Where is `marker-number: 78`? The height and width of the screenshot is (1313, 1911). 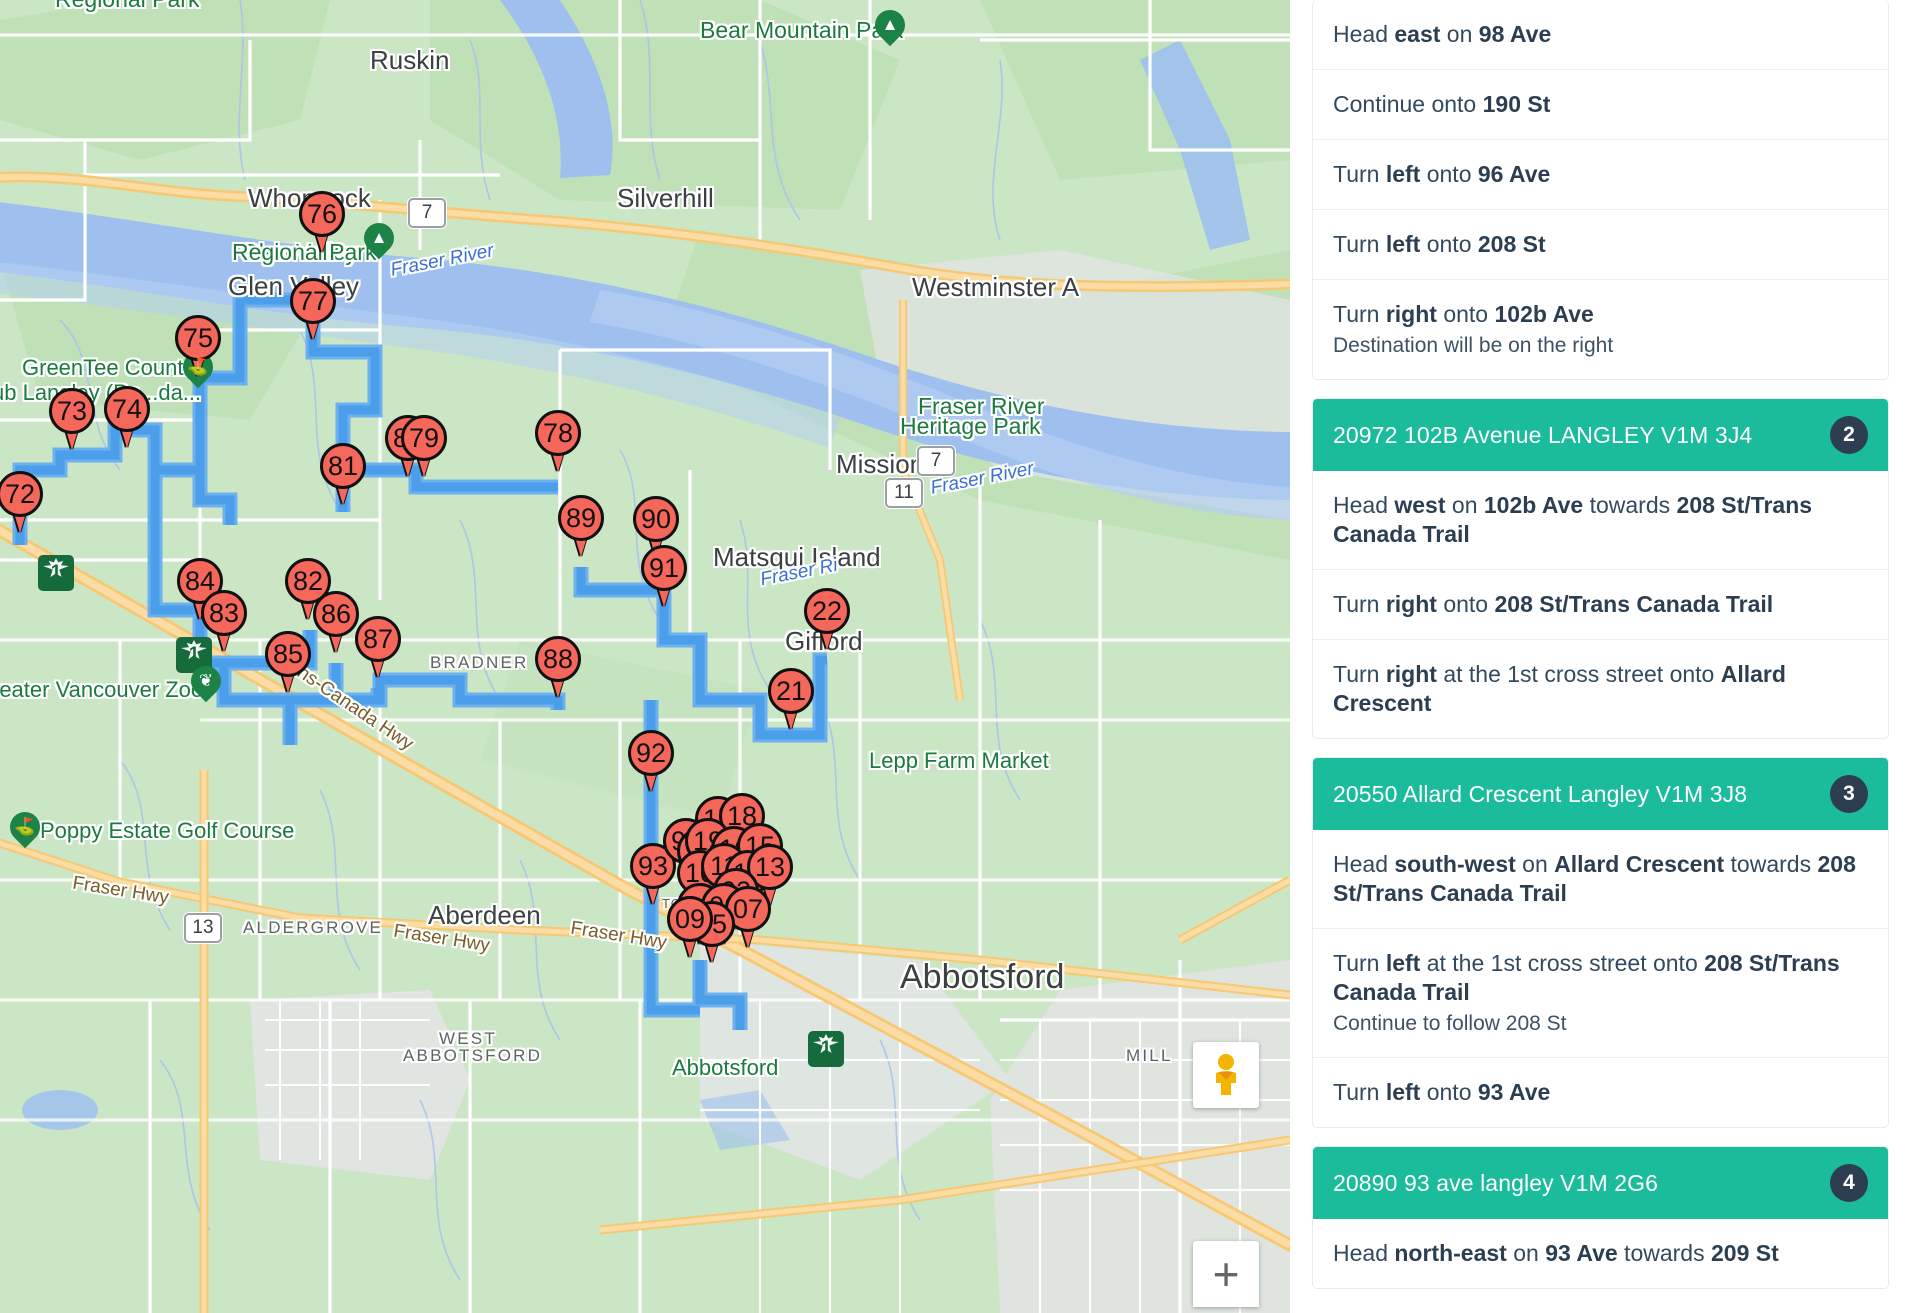 marker-number: 78 is located at coordinates (558, 433).